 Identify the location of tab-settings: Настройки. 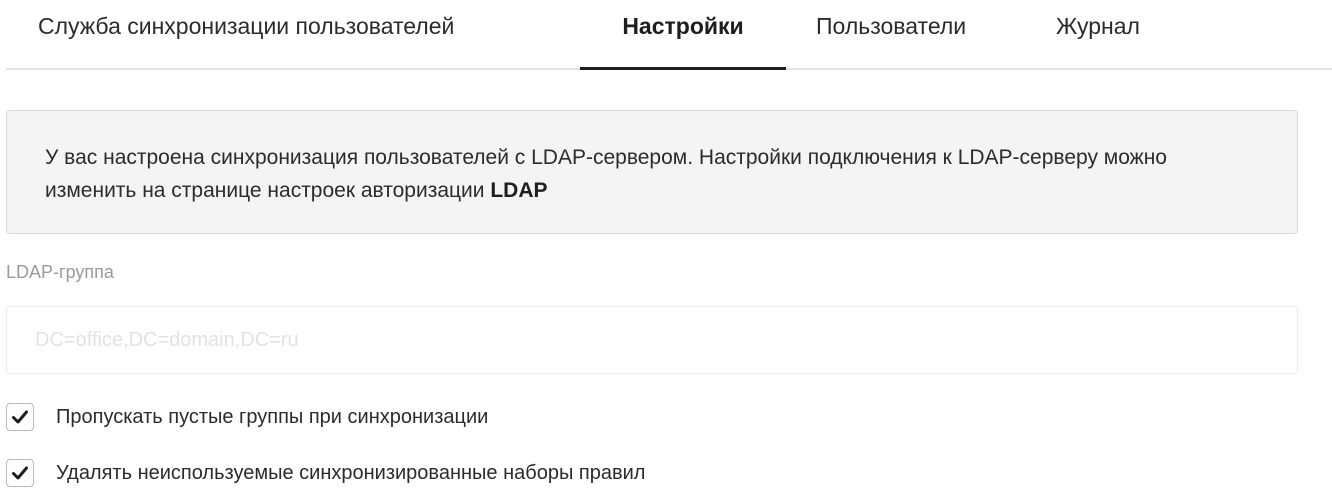
(683, 35).